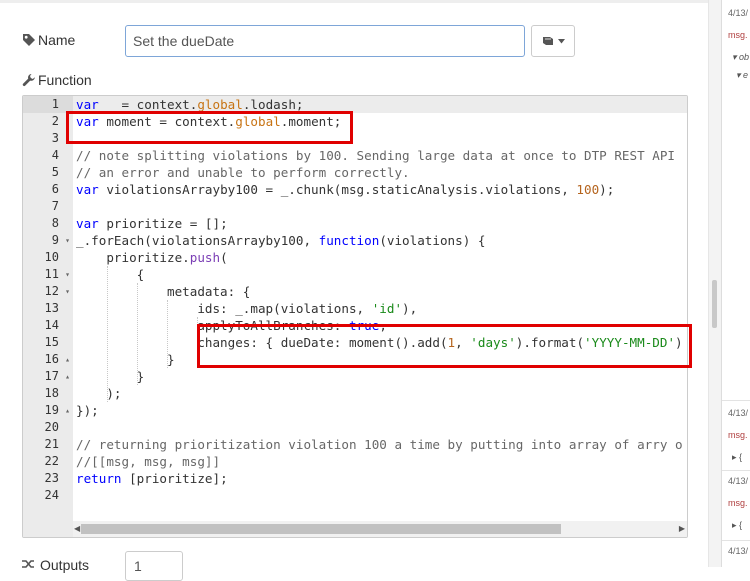 The height and width of the screenshot is (581, 750). Describe the element at coordinates (714, 304) in the screenshot. I see `vertical-scroll-thumb` at that location.